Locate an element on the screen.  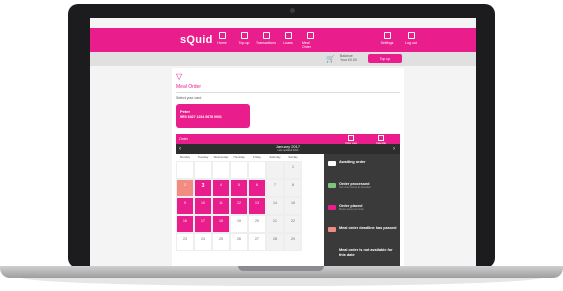
day-number: 24 is located at coordinates (203, 239).